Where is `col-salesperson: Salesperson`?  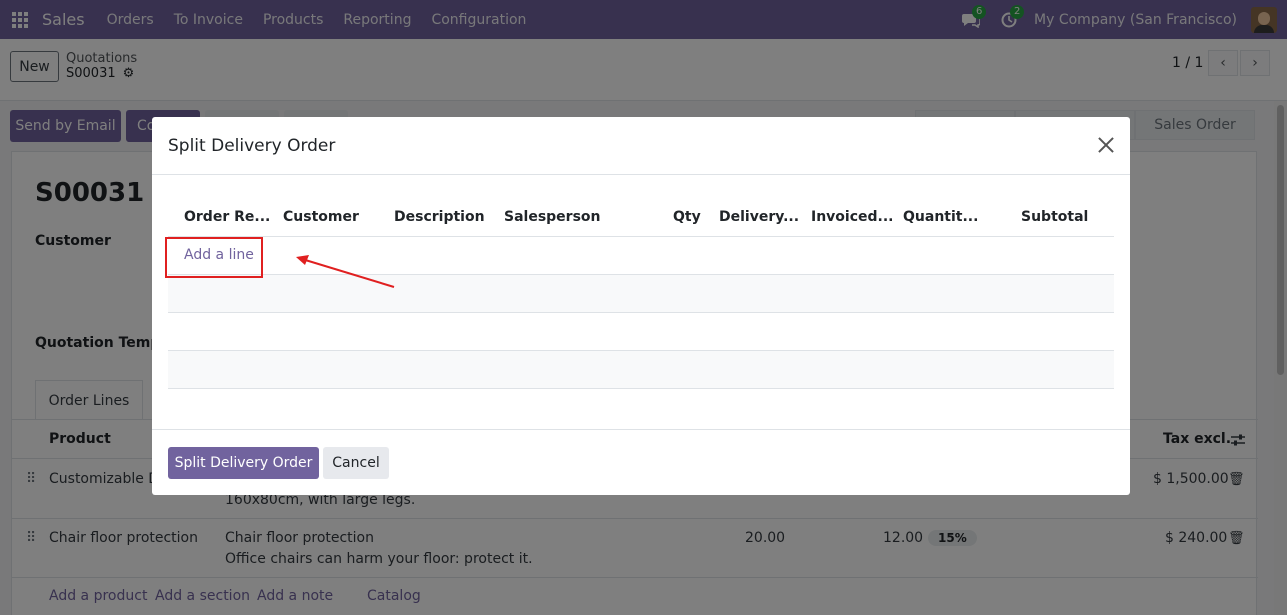 col-salesperson: Salesperson is located at coordinates (552, 217).